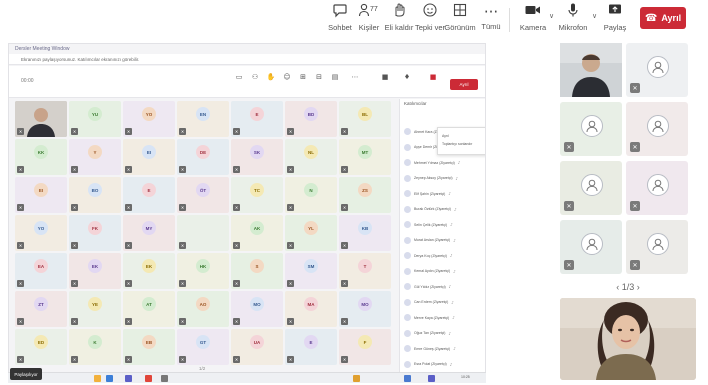  I want to click on meeting-timer: 00:00, so click(27, 81).